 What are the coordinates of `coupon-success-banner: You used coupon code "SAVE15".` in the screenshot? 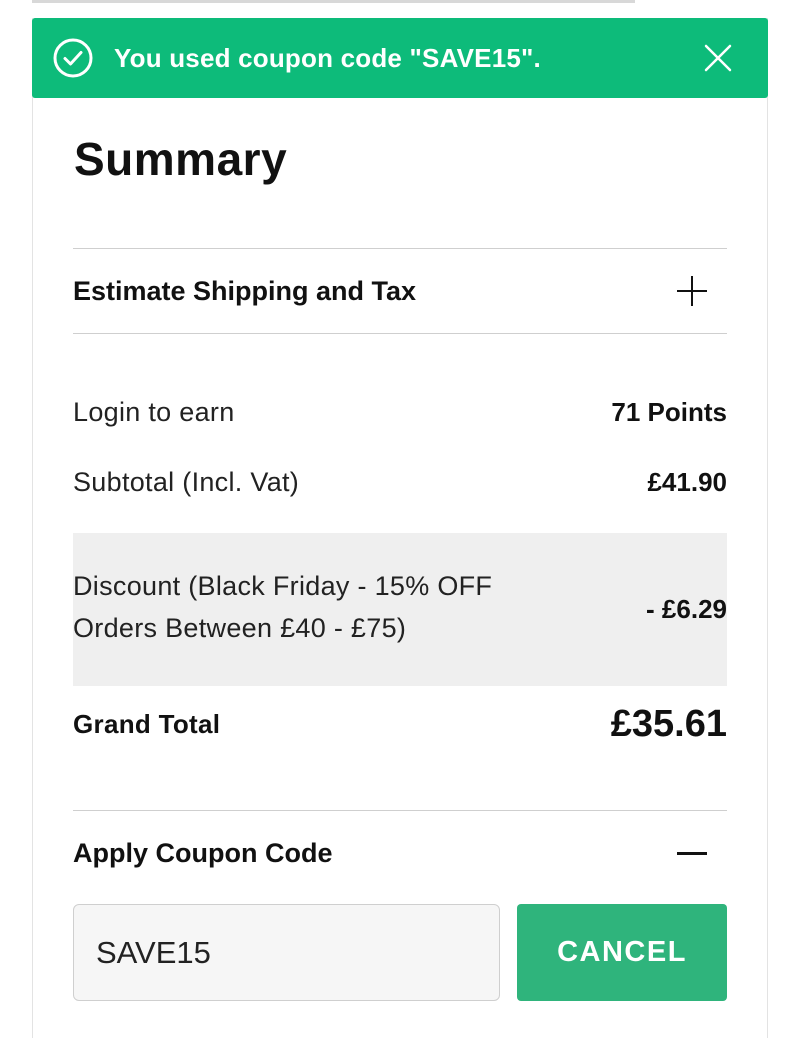 It's located at (400, 58).